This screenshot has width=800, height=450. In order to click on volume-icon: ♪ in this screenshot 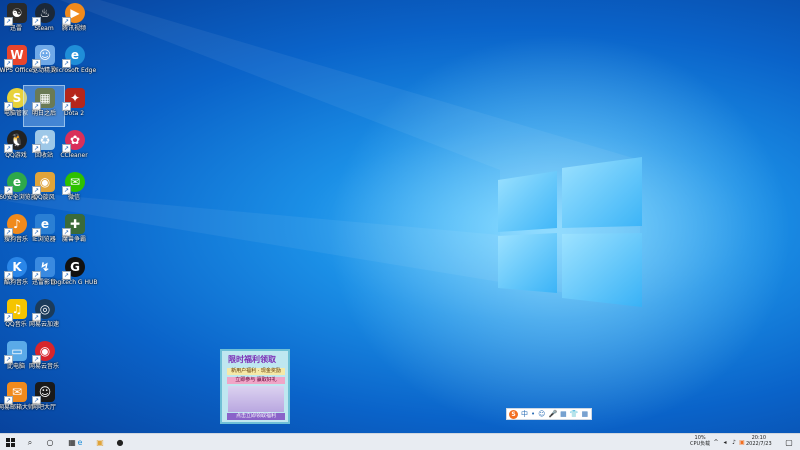, I will do `click(734, 442)`.